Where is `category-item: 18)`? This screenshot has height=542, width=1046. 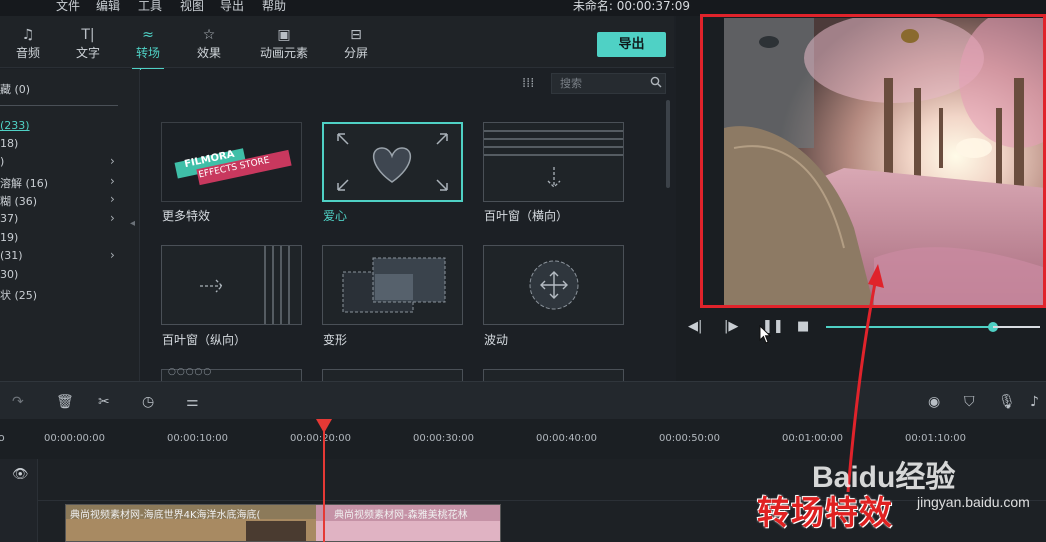 category-item: 18) is located at coordinates (9, 143).